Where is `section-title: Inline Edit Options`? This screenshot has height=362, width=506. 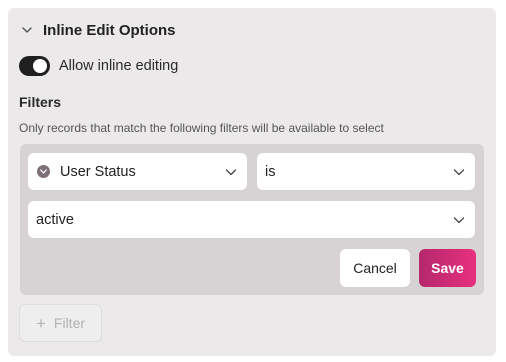 section-title: Inline Edit Options is located at coordinates (109, 30).